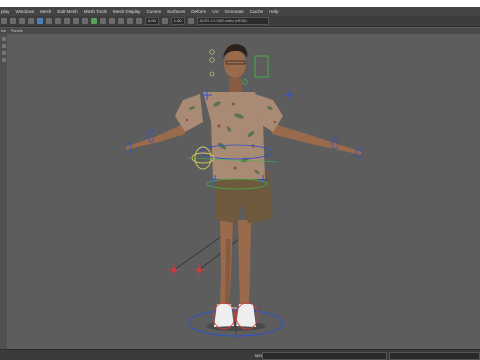  What do you see at coordinates (3, 39) in the screenshot?
I see `select-tool-icon` at bounding box center [3, 39].